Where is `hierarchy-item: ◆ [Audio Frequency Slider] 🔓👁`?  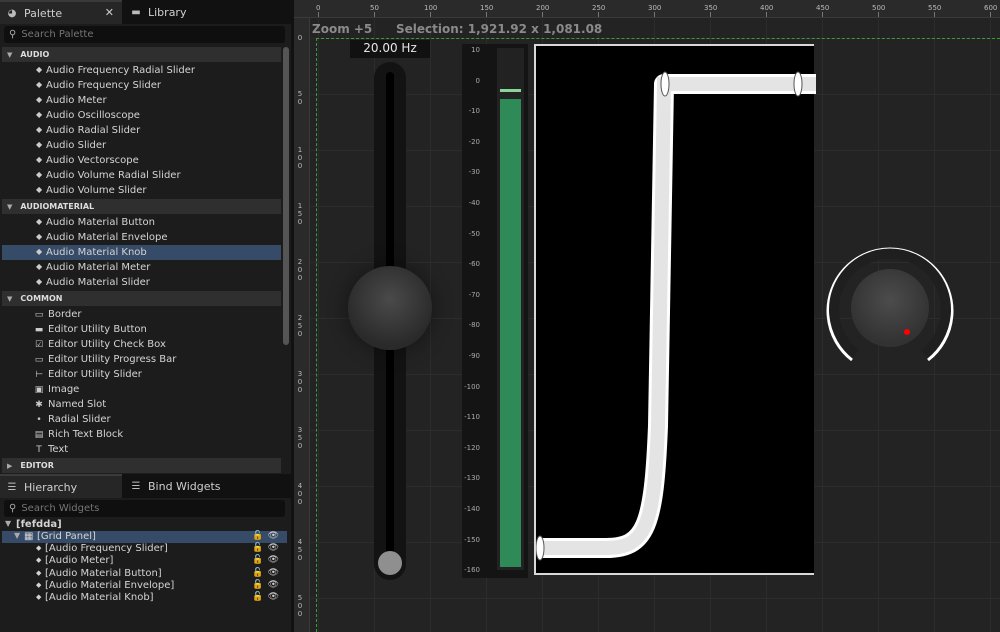 hierarchy-item: ◆ [Audio Frequency Slider] 🔓👁 is located at coordinates (144, 549).